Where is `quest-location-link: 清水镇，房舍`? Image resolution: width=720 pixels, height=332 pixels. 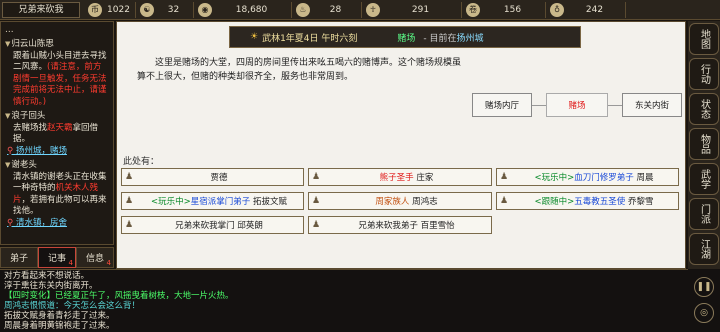
quest-location-link: 清水镇，房舍 is located at coordinates (57, 224).